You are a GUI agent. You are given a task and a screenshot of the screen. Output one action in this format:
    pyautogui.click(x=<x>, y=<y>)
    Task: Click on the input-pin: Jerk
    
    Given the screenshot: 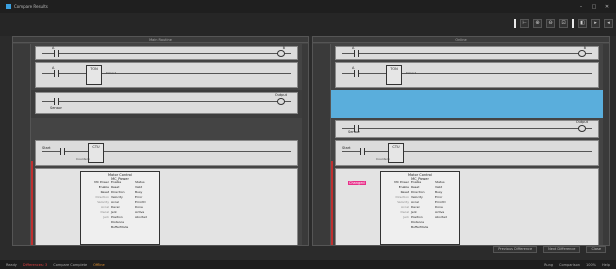 What is the action you would take?
    pyautogui.click(x=406, y=217)
    